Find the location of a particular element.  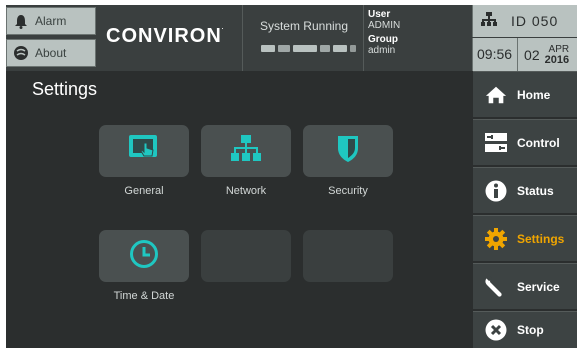

network-label: Network is located at coordinates (246, 191).